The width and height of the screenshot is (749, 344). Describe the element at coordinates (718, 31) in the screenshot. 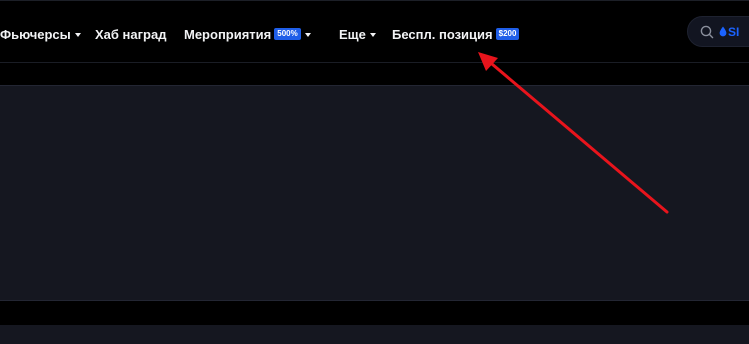

I see `search-box: SI` at that location.